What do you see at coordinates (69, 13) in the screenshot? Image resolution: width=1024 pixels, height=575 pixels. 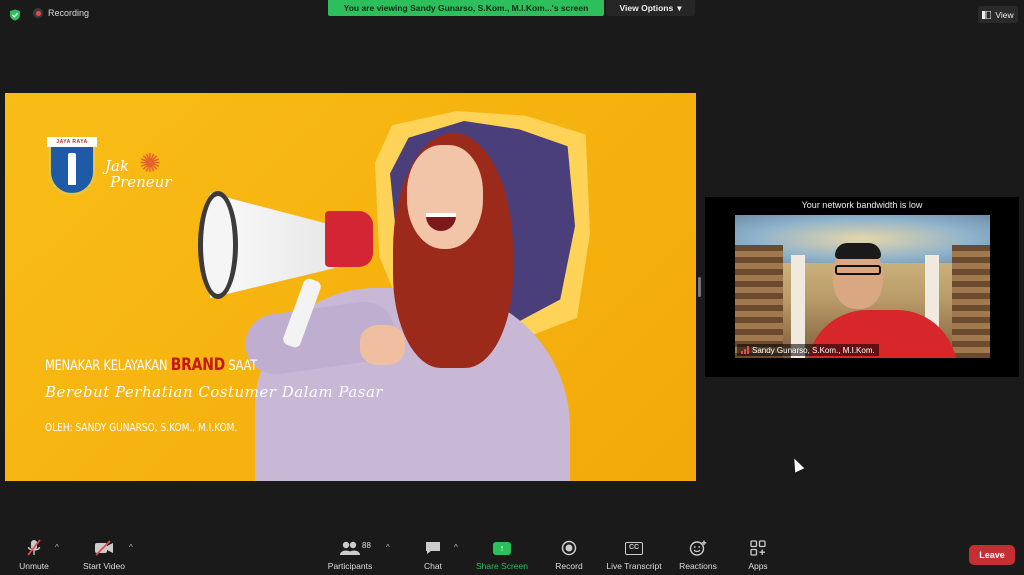 I see `recording-label: Recording` at bounding box center [69, 13].